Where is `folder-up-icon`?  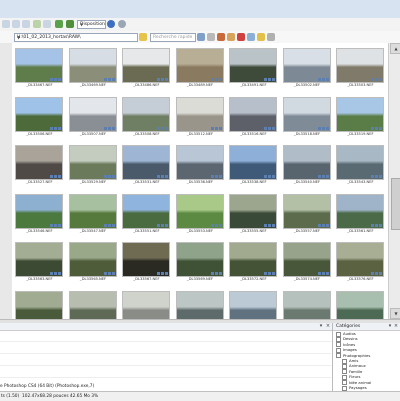
folder-up-icon is located at coordinates (47, 24).